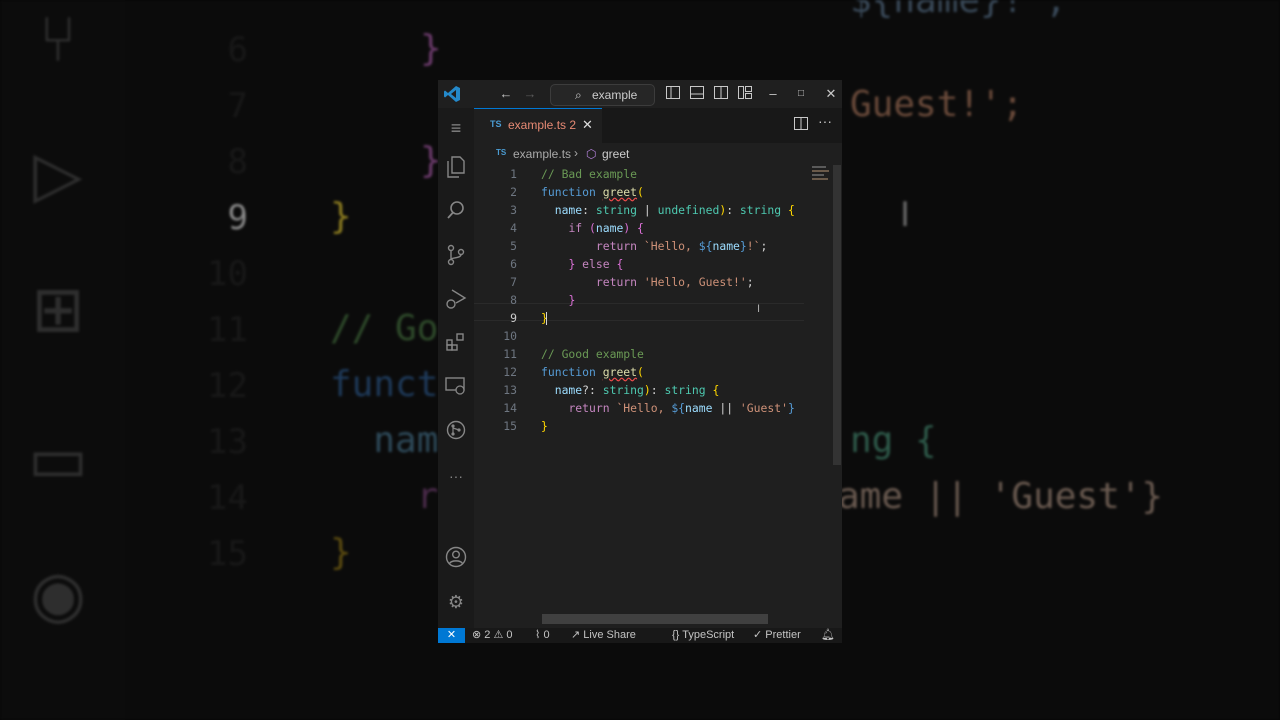 This screenshot has width=1280, height=720. Describe the element at coordinates (828, 635) in the screenshot. I see `notifications-bell-icon: 🔔︎` at that location.